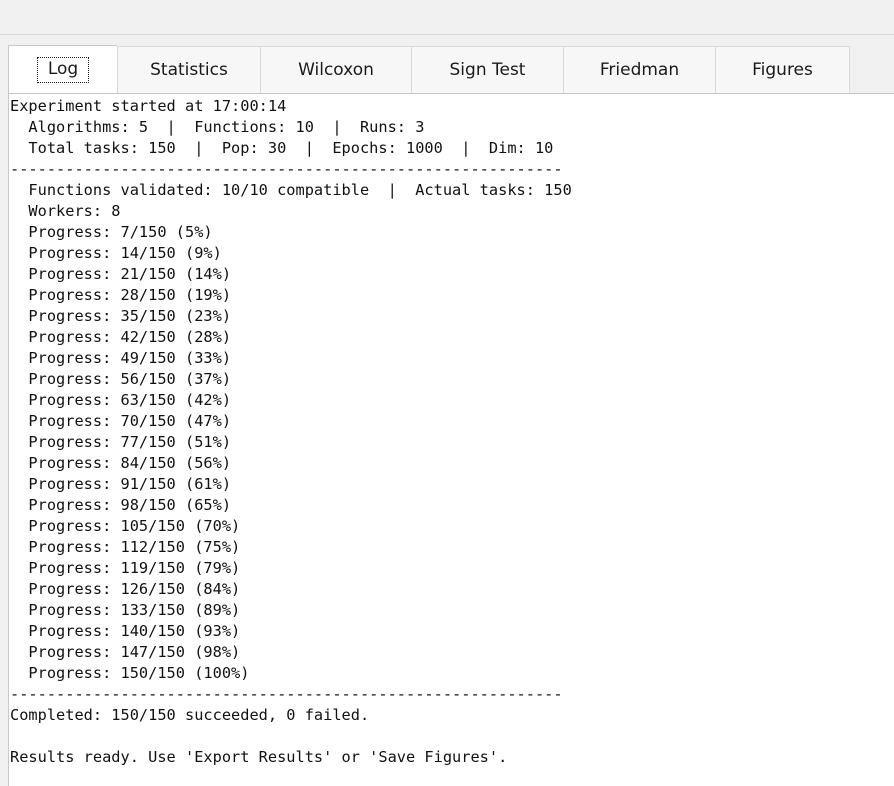  Describe the element at coordinates (447, 17) in the screenshot. I see `window-top-band` at that location.